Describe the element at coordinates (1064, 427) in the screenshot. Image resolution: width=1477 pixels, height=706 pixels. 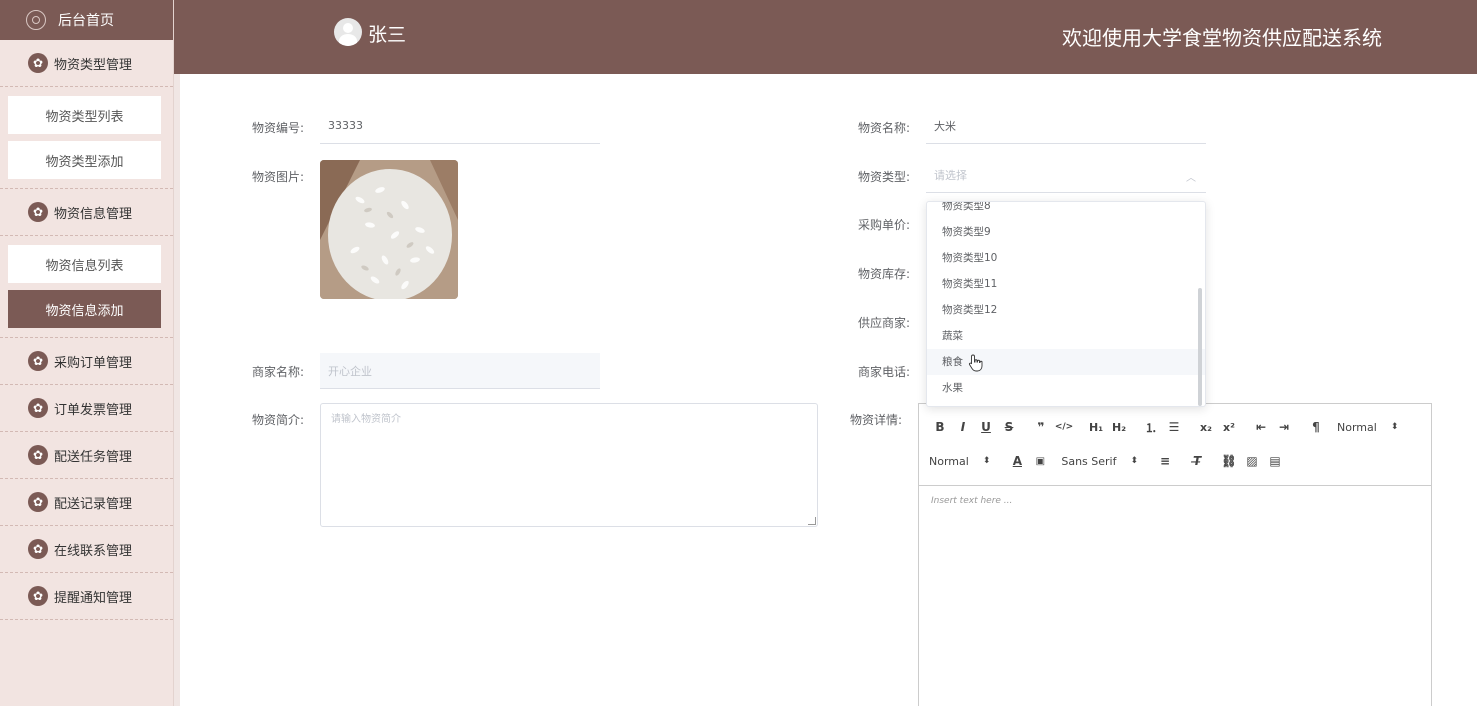
I see `code-block-icon: </>` at that location.